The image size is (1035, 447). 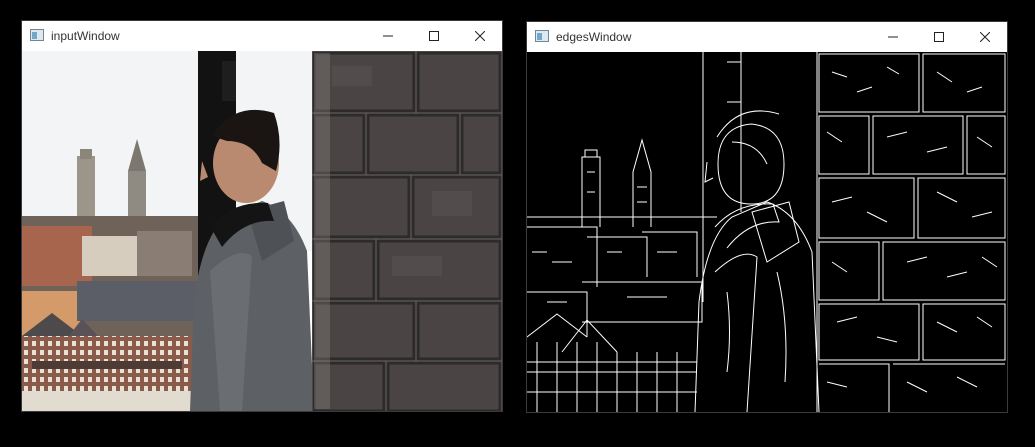 I want to click on window-title: inputWindow, so click(x=85, y=36).